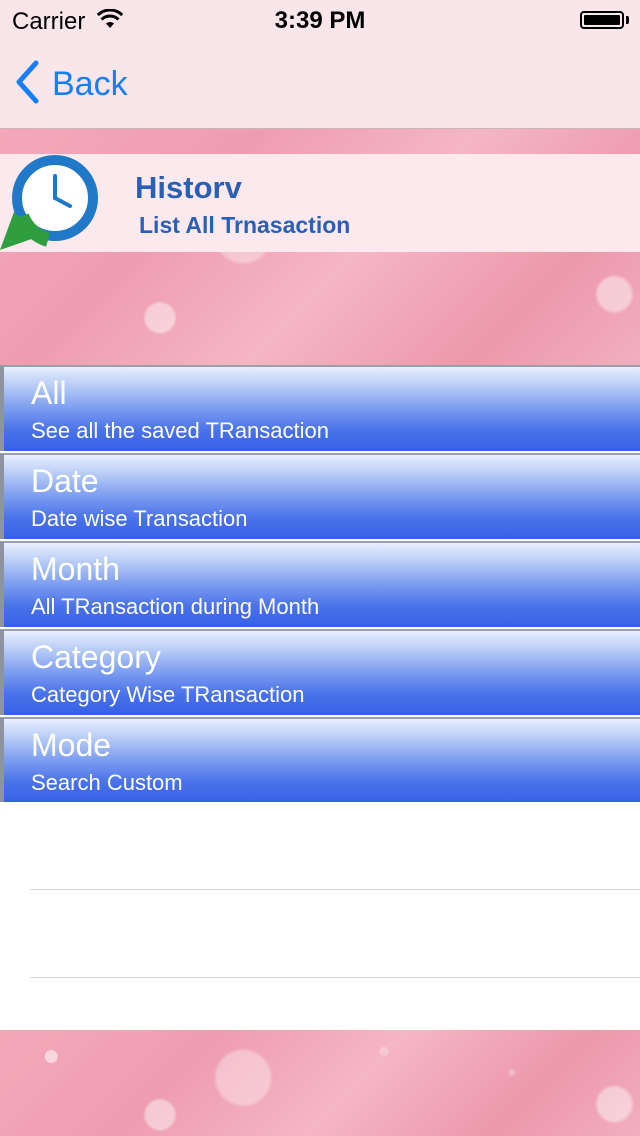 The height and width of the screenshot is (1136, 640). I want to click on menu-item-description: Search Custom, so click(107, 782).